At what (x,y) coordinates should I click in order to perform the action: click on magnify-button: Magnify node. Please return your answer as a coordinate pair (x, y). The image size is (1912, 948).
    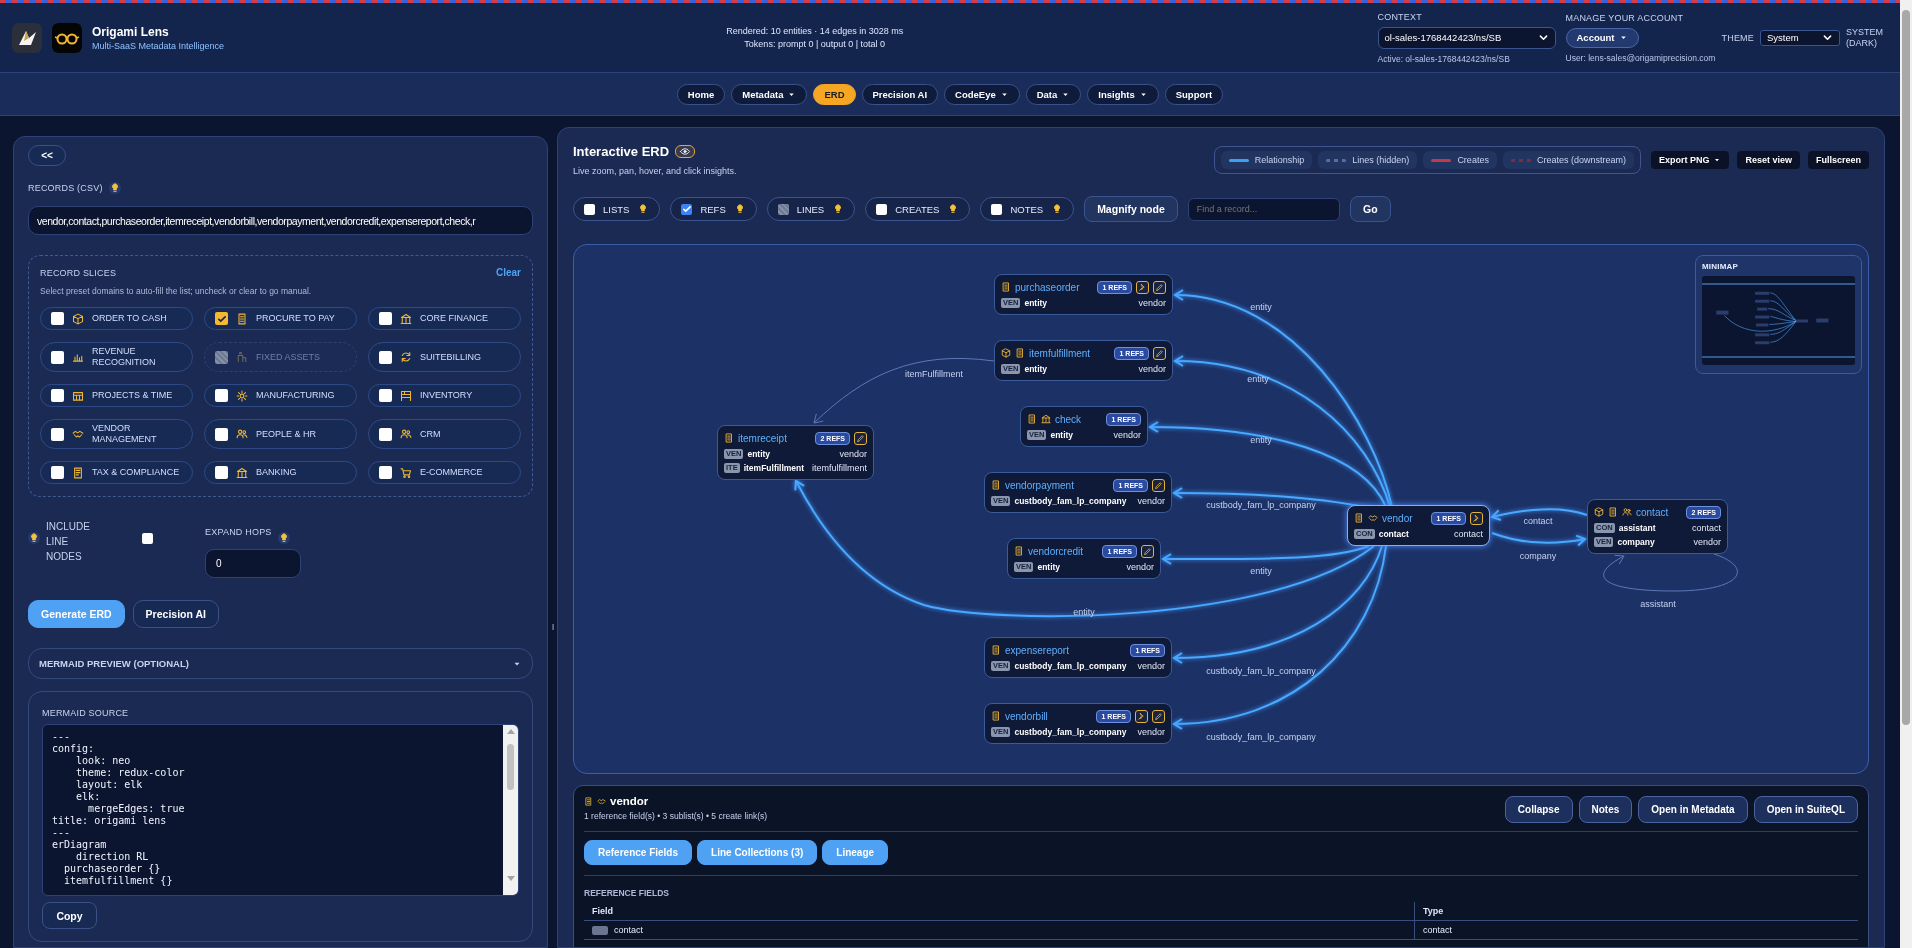
    Looking at the image, I should click on (1131, 209).